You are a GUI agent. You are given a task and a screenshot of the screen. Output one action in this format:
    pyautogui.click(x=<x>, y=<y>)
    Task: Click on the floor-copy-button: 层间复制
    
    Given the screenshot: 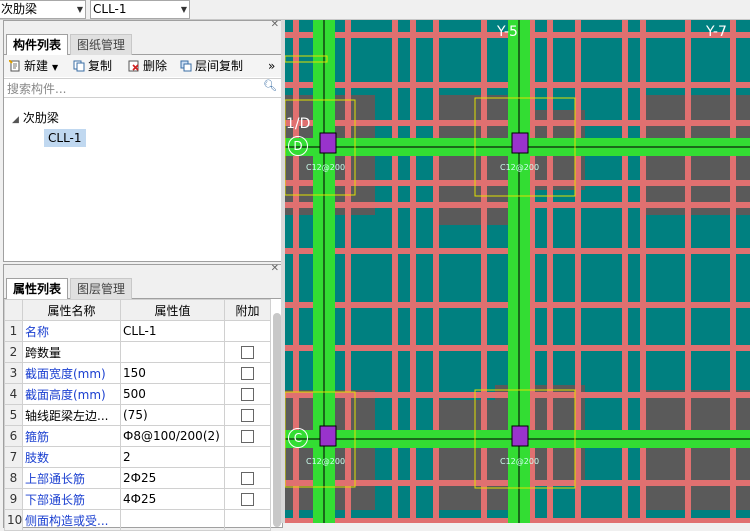 What is the action you would take?
    pyautogui.click(x=211, y=66)
    